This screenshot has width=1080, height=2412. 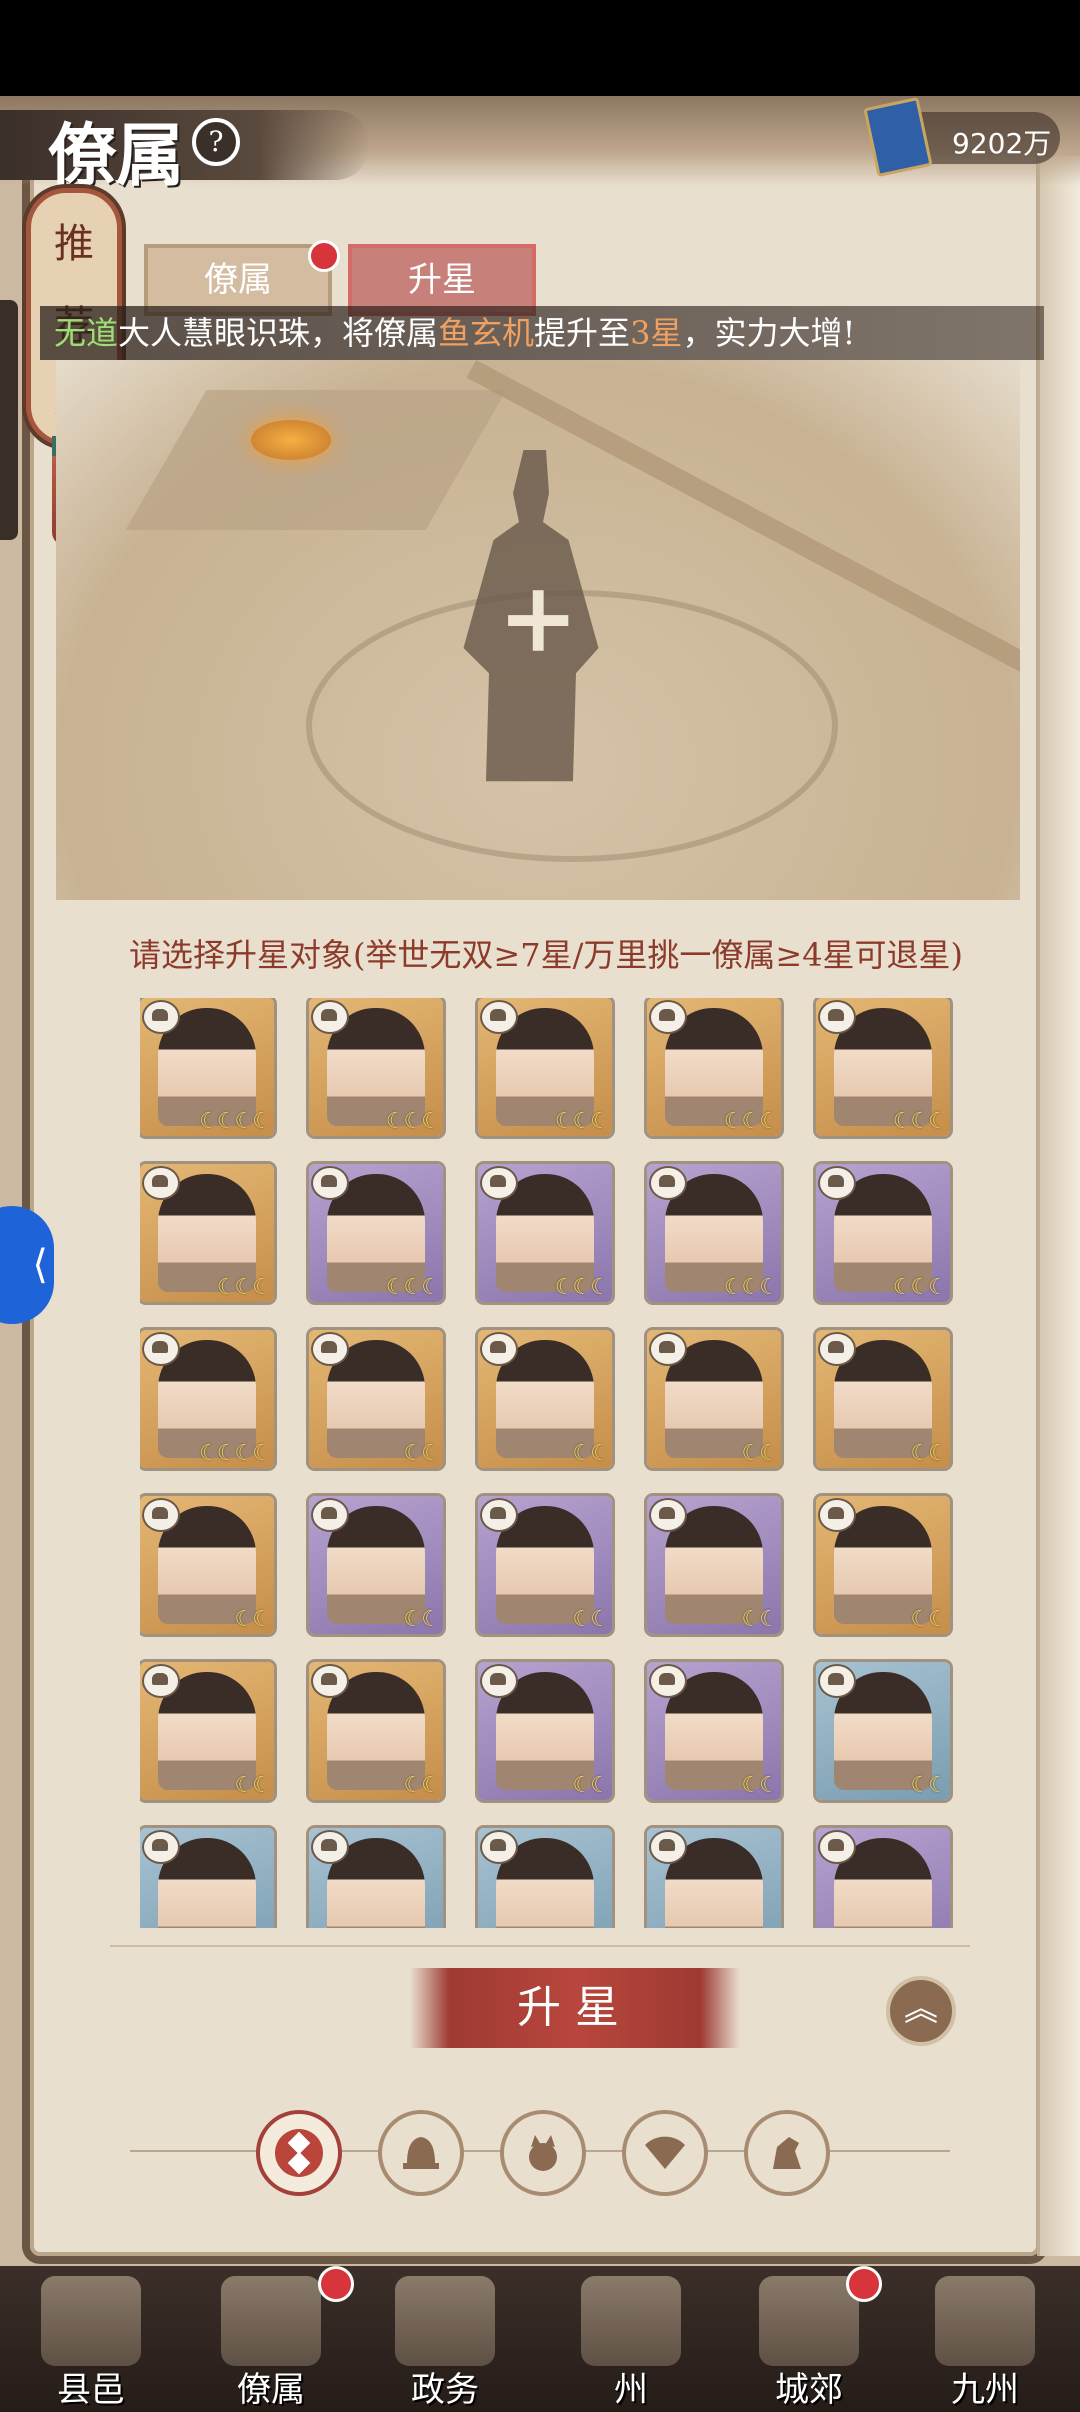 I want to click on announce-text: ，实力大增!, so click(x=769, y=333).